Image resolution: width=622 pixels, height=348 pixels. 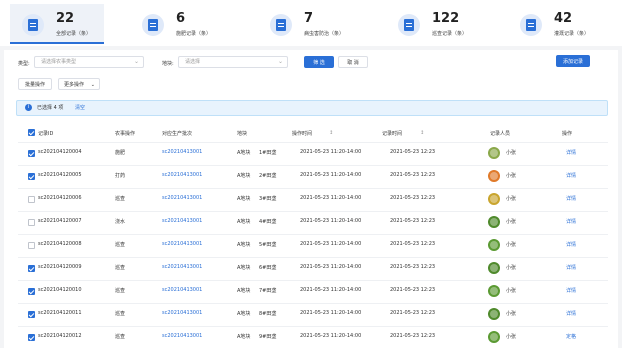 I want to click on header-action: 操作, so click(x=567, y=134).